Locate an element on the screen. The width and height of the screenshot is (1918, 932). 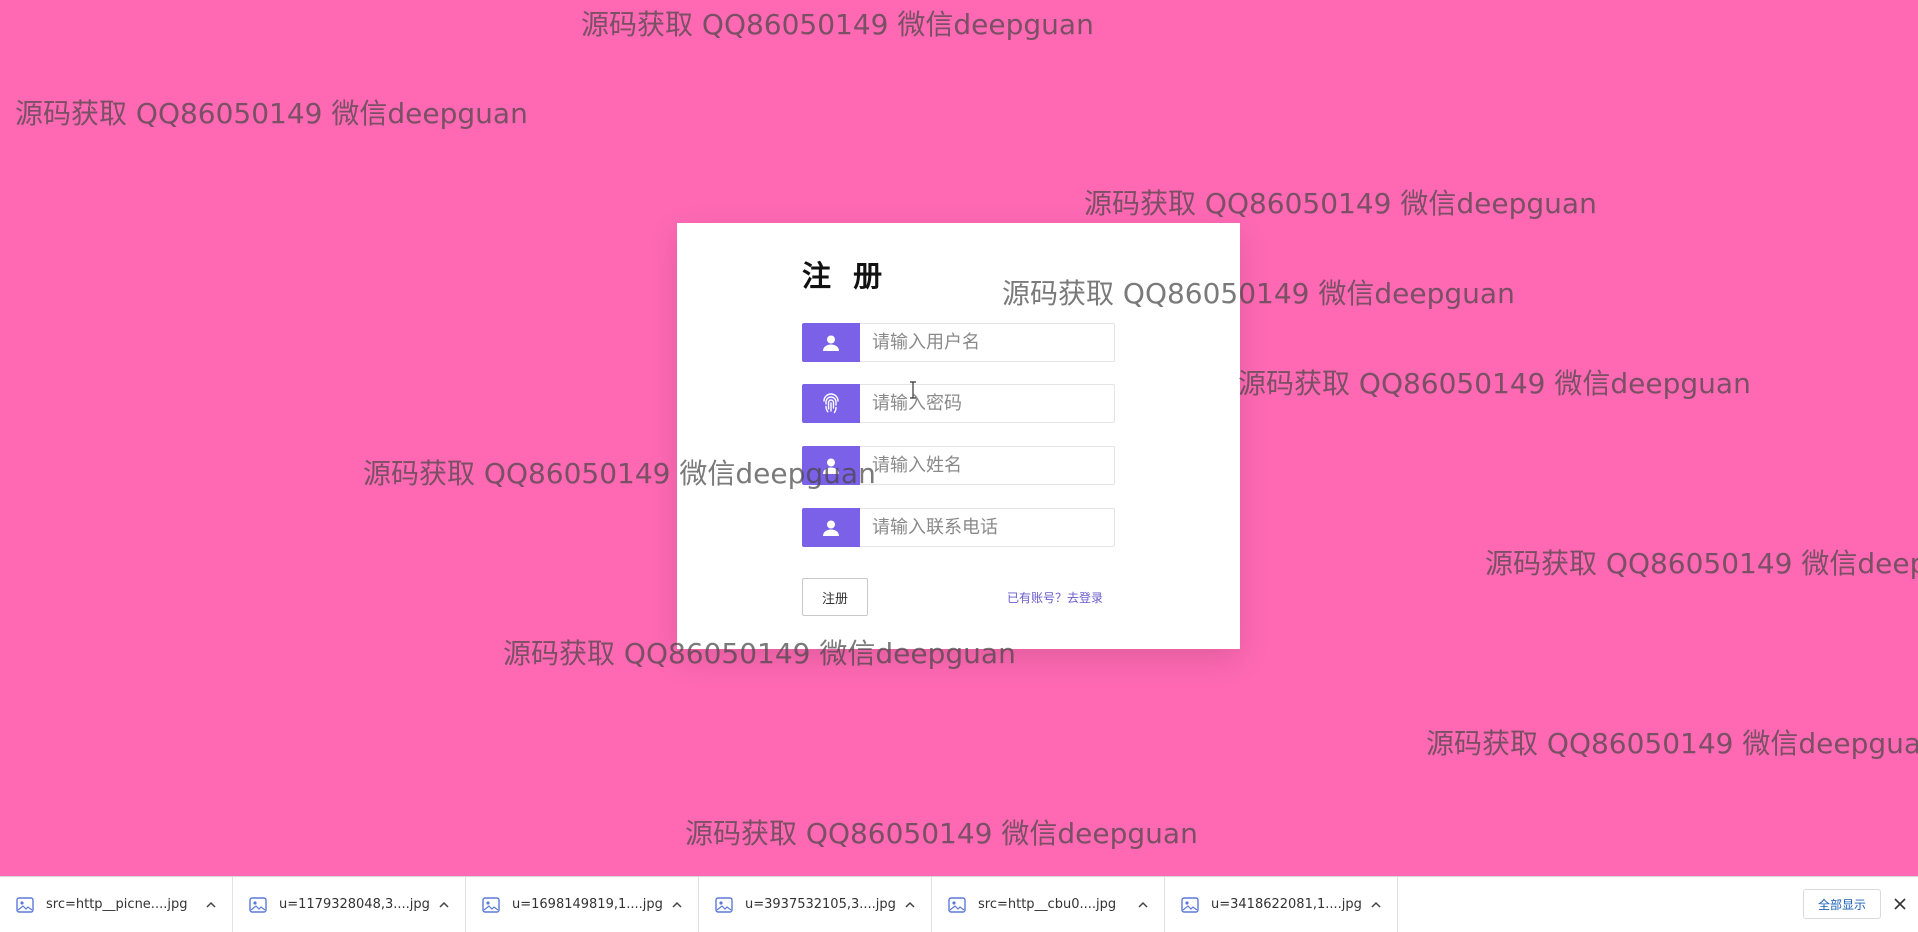
text-cursor-icon is located at coordinates (913, 390).